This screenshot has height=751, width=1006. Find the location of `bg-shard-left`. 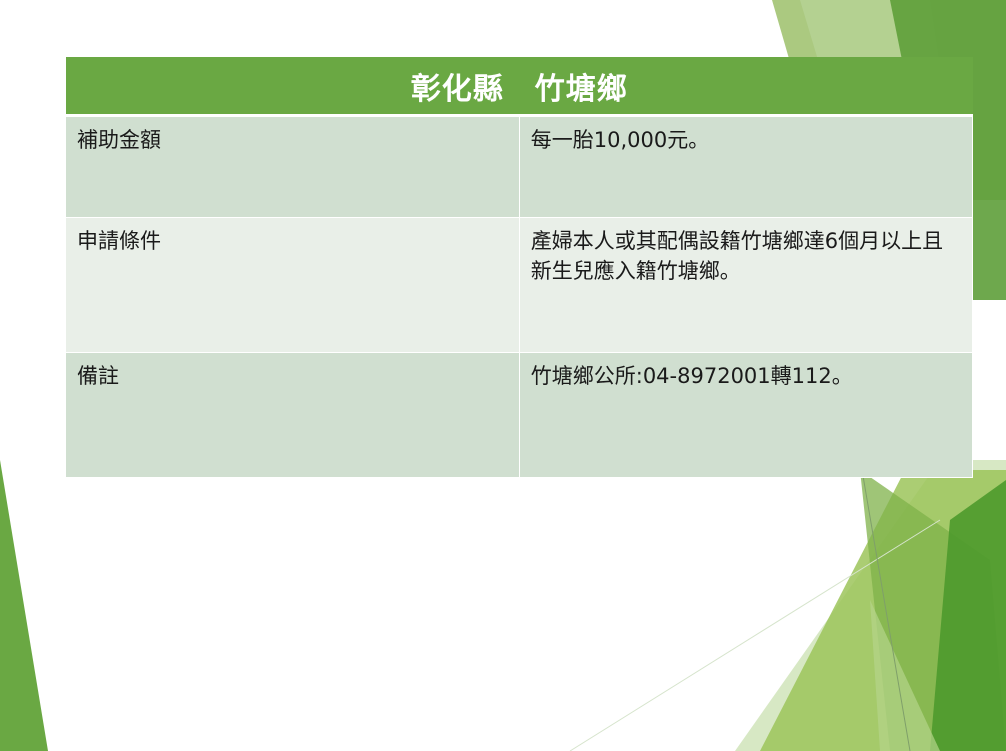

bg-shard-left is located at coordinates (24, 605).